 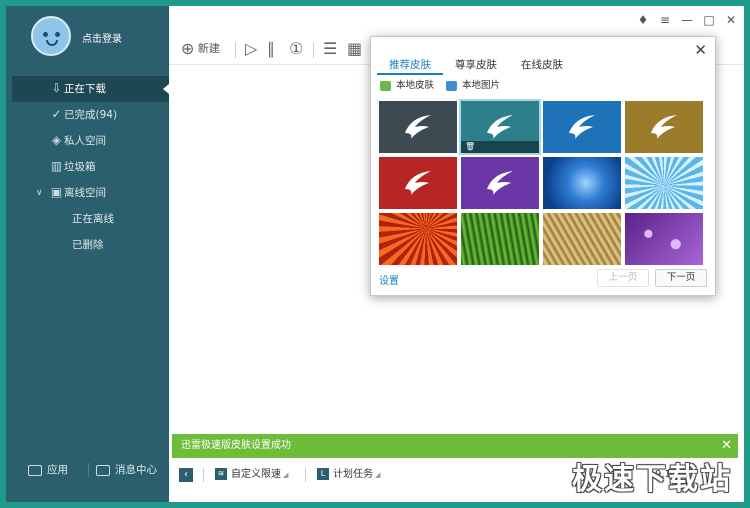 I want to click on window-controls: ♦ ≡ — □ ✕, so click(x=687, y=20).